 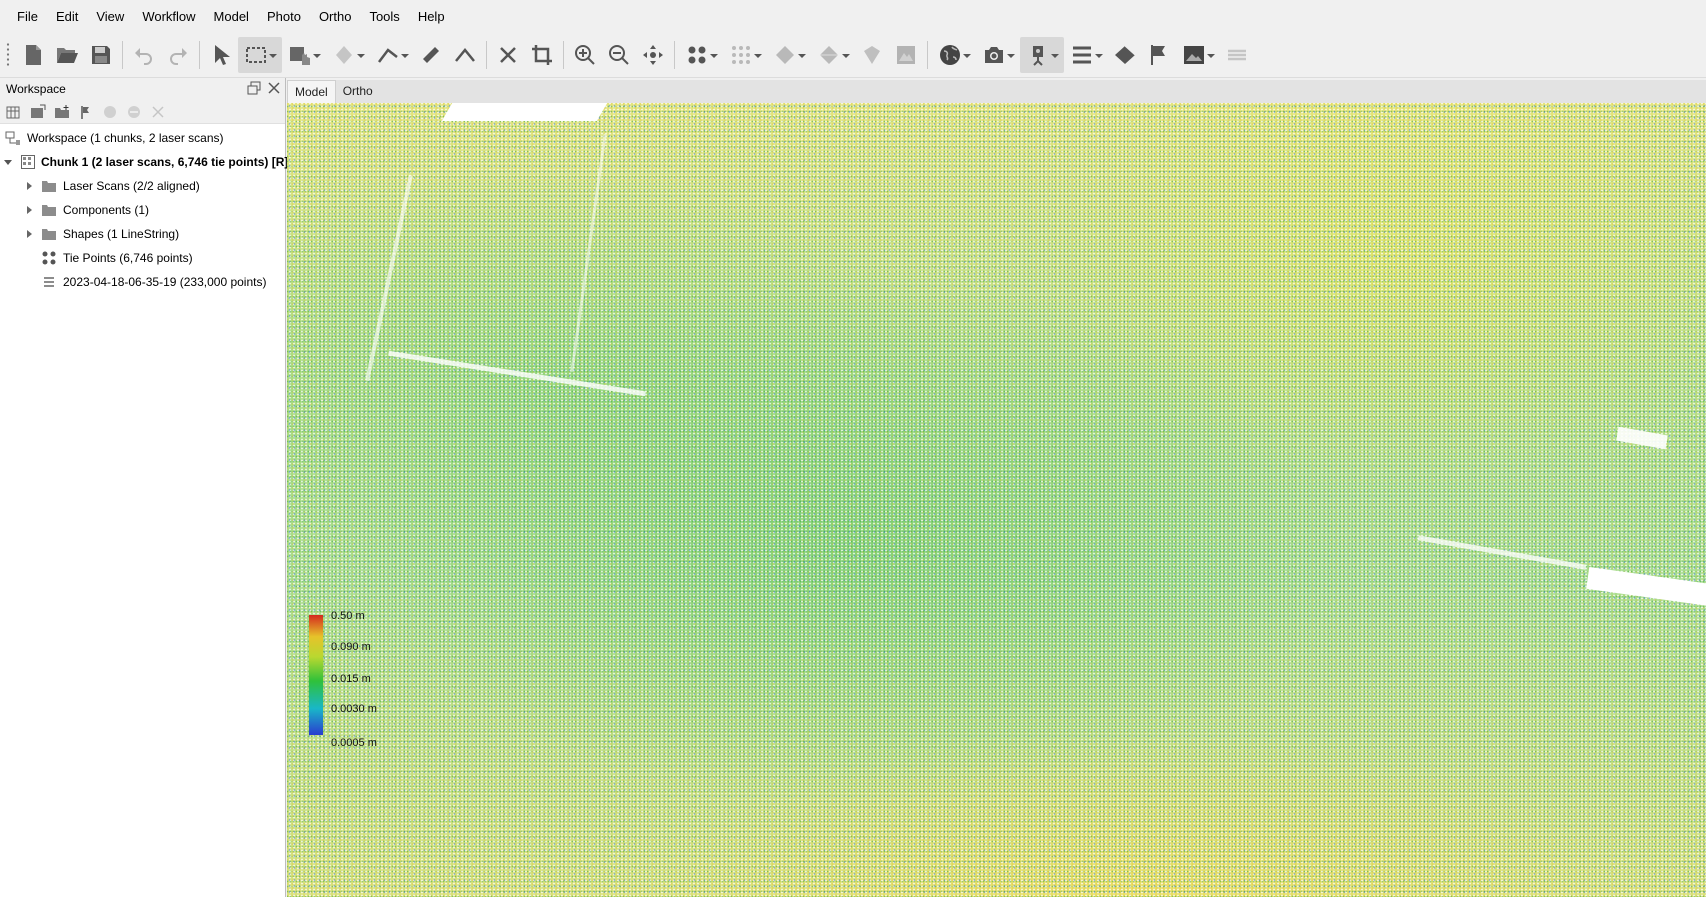 I want to click on model-textured-button, so click(x=833, y=55).